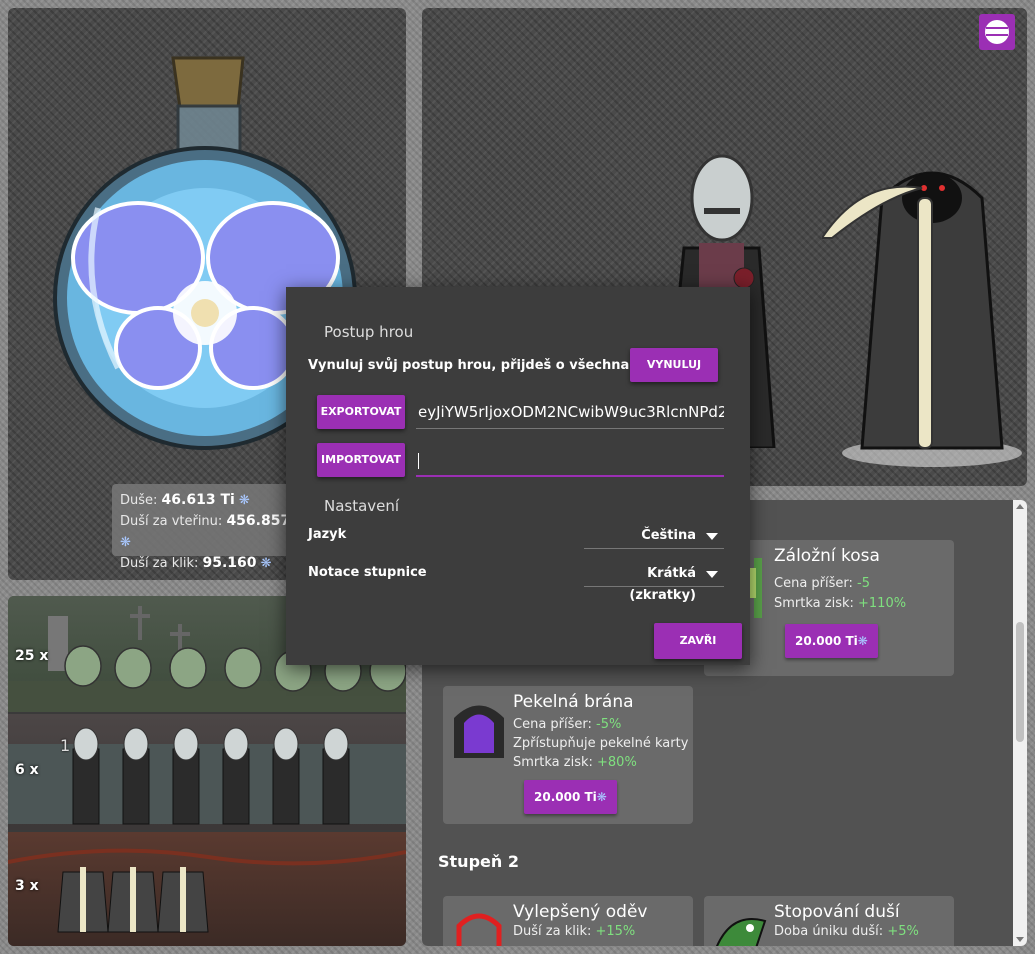  What do you see at coordinates (575, 762) in the screenshot?
I see `card-line: Smrtka zisk: +80%` at bounding box center [575, 762].